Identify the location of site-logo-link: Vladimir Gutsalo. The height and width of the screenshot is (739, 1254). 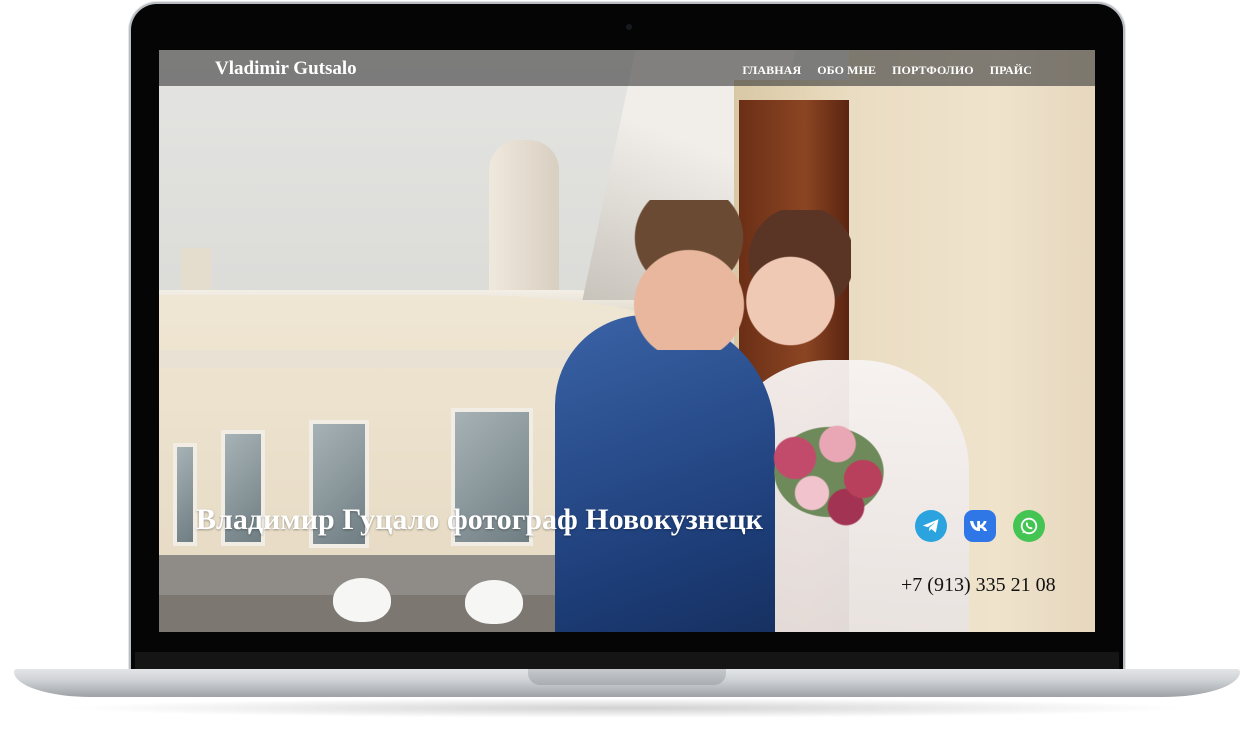
(286, 69).